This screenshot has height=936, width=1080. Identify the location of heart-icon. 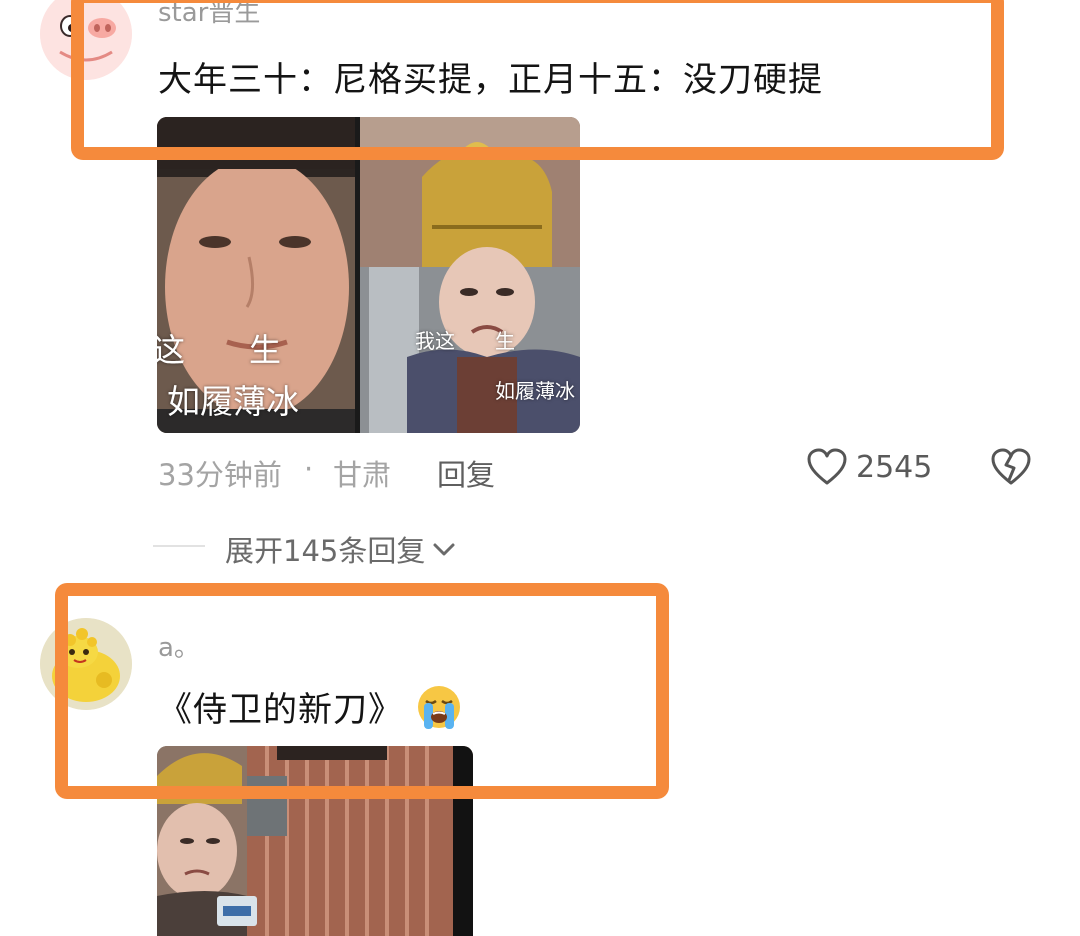
(827, 466).